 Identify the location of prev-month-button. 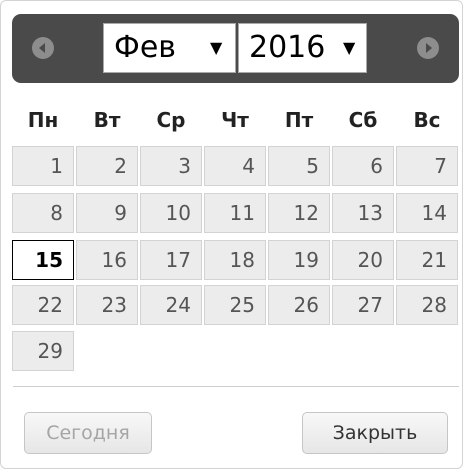
(43, 48).